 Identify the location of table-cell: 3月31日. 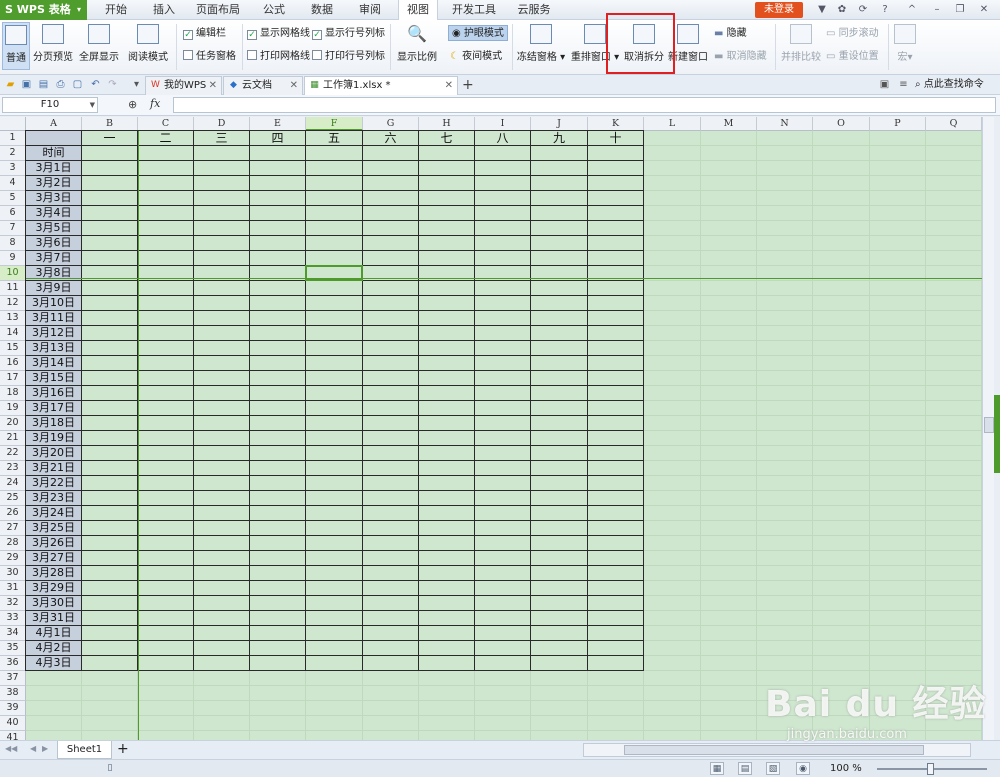
(54, 618).